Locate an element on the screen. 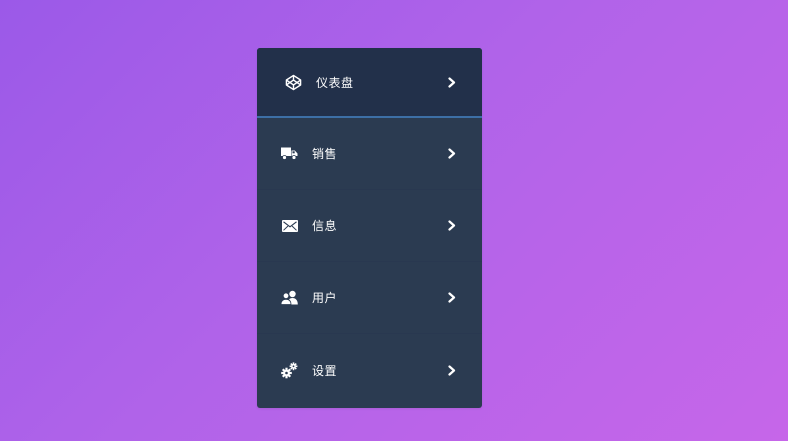  envelope-icon is located at coordinates (289, 225).